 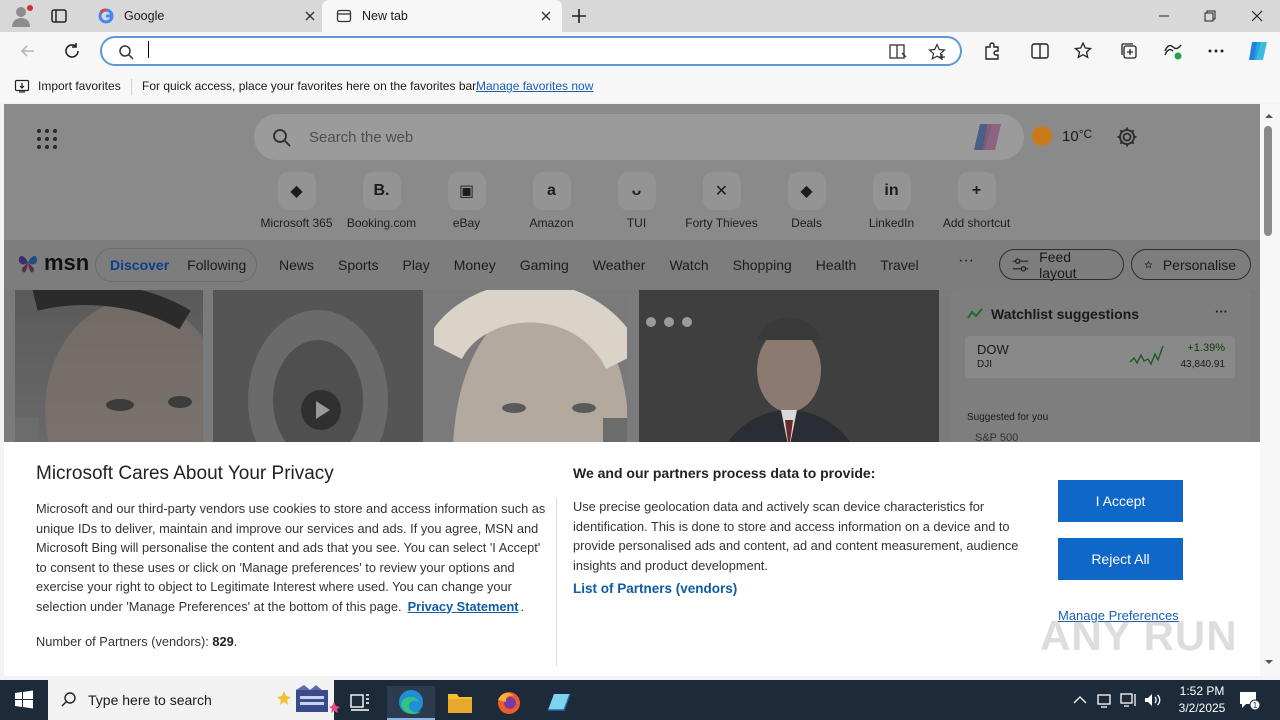 I want to click on personalise-button: Personalise, so click(x=1191, y=264).